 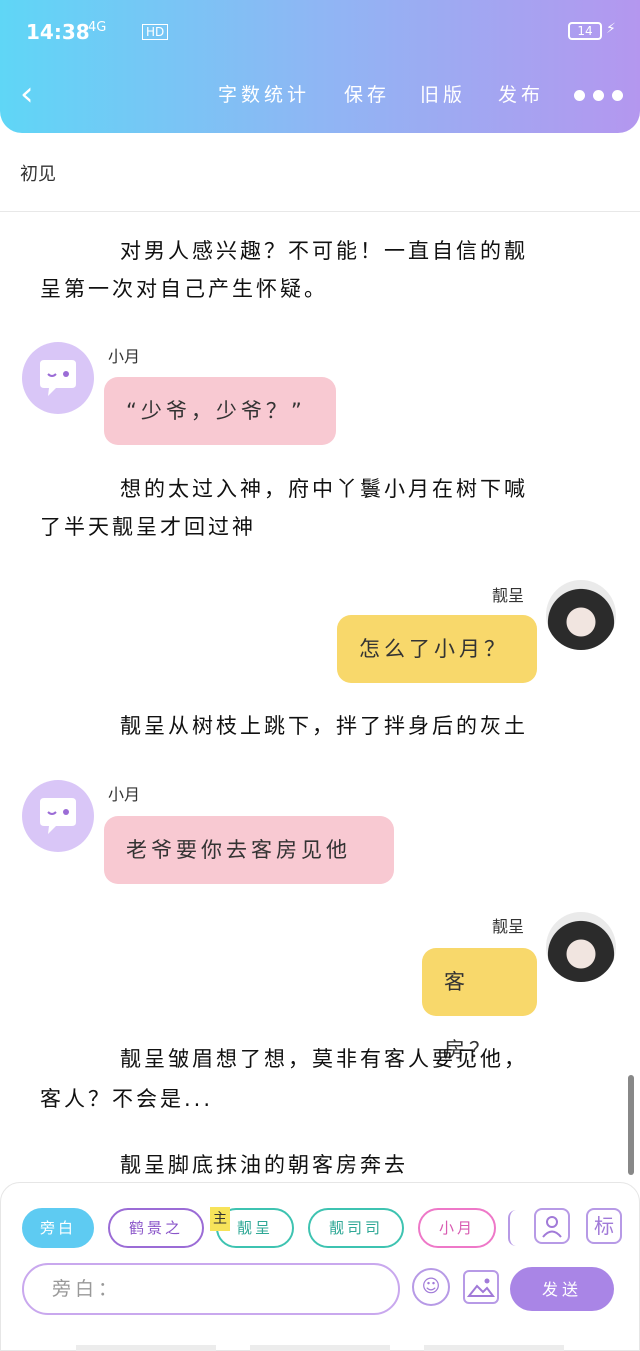 I want to click on back-arrow-icon: ‹, so click(x=35, y=94).